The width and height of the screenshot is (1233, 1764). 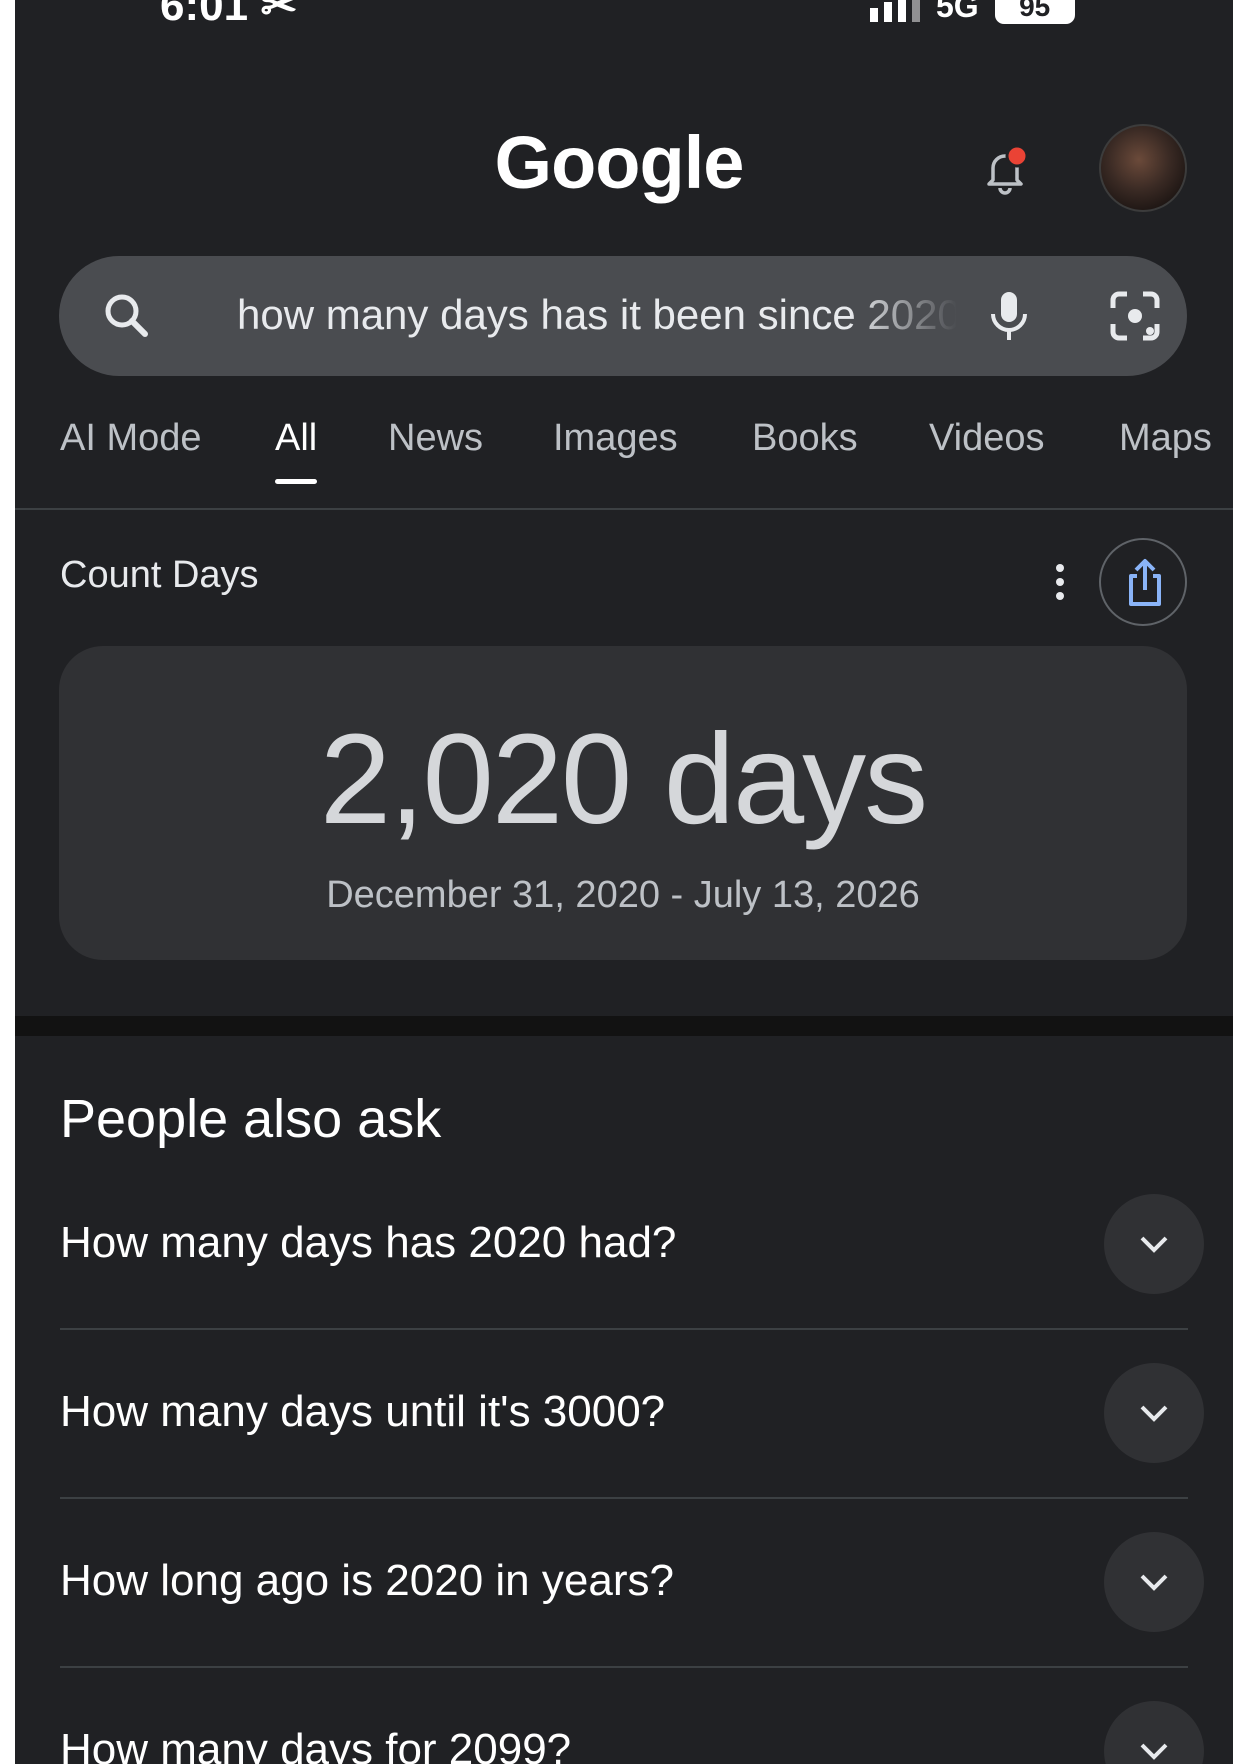 I want to click on paa-question-text: How long ago is 2020 in years?, so click(x=367, y=1580).